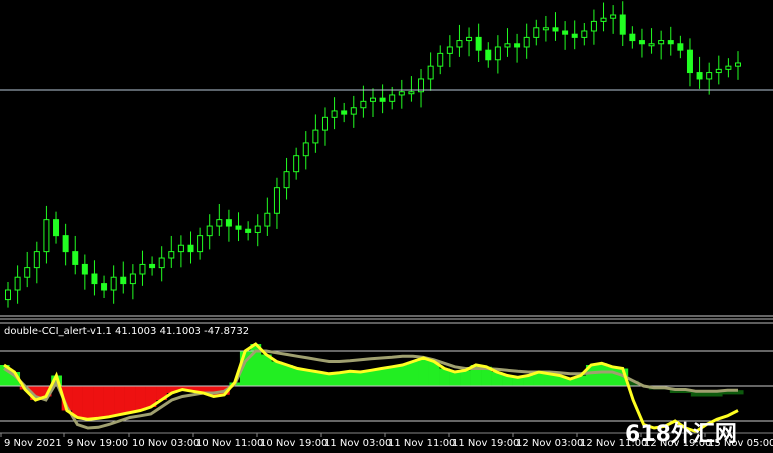 Image resolution: width=773 pixels, height=453 pixels. What do you see at coordinates (97, 443) in the screenshot?
I see `x-axis-label: 9 Nov 19:00` at bounding box center [97, 443].